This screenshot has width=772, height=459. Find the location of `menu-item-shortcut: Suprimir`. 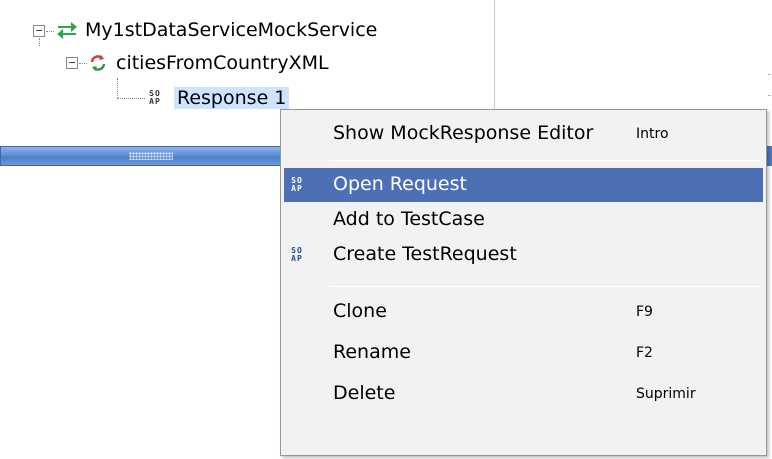

menu-item-shortcut: Suprimir is located at coordinates (666, 394).